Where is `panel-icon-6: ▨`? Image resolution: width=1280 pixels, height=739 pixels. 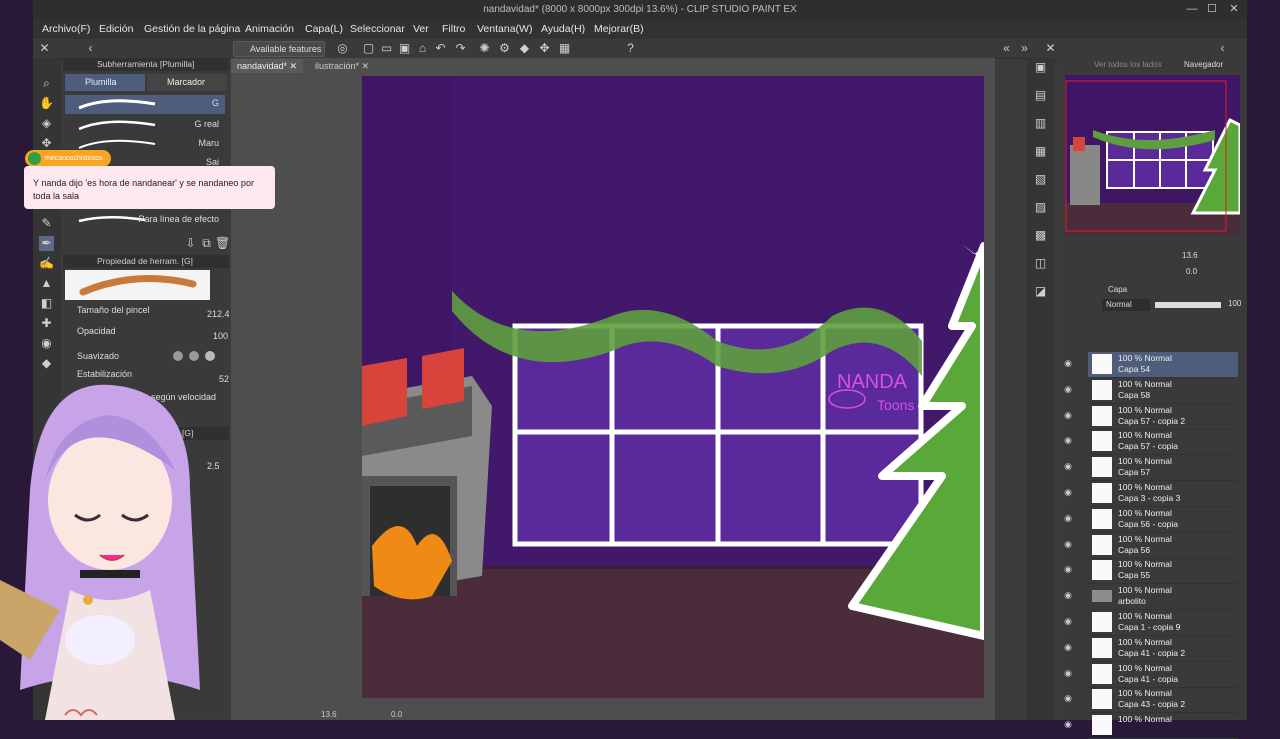
panel-icon-6: ▨ is located at coordinates (1040, 207).